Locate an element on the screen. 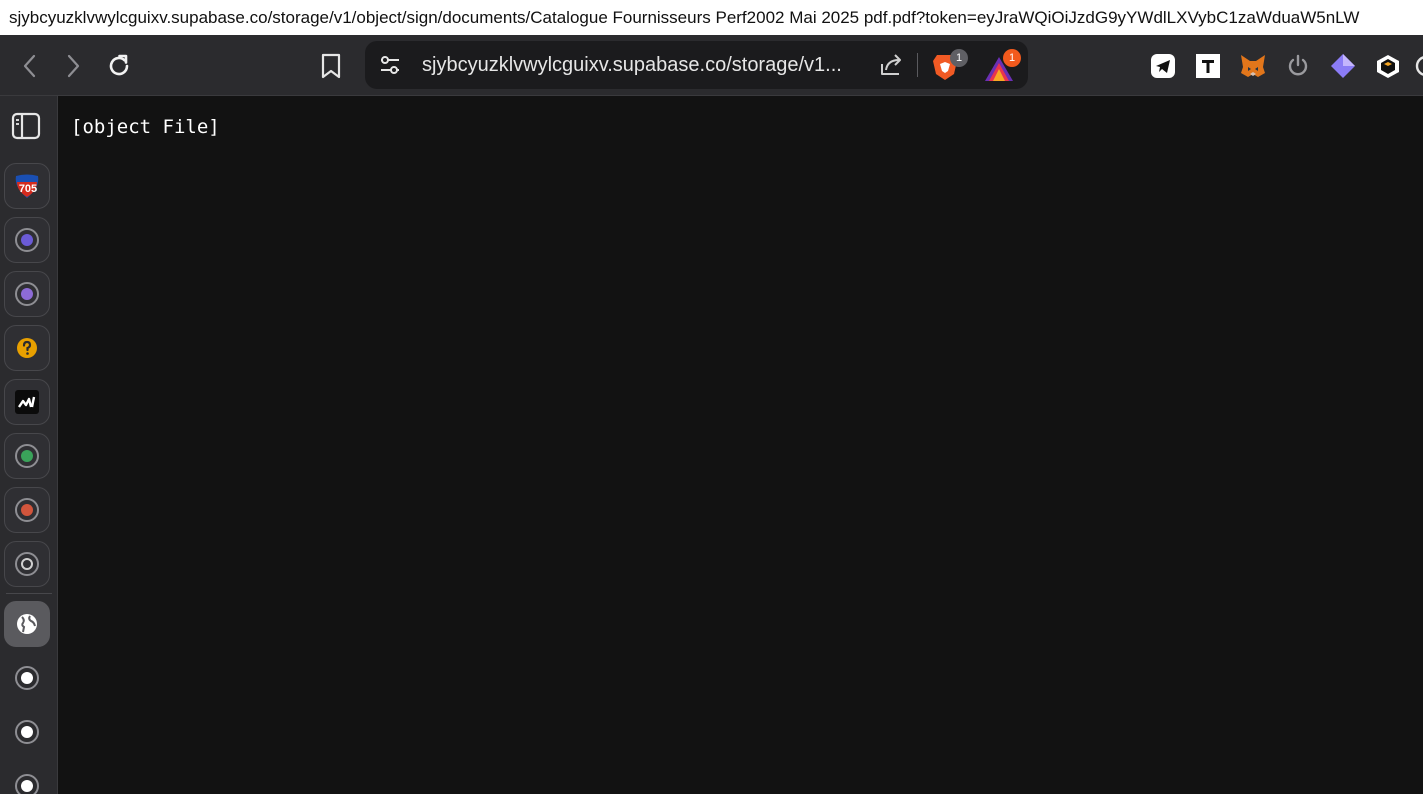  chevron-right-icon is located at coordinates (73, 65).